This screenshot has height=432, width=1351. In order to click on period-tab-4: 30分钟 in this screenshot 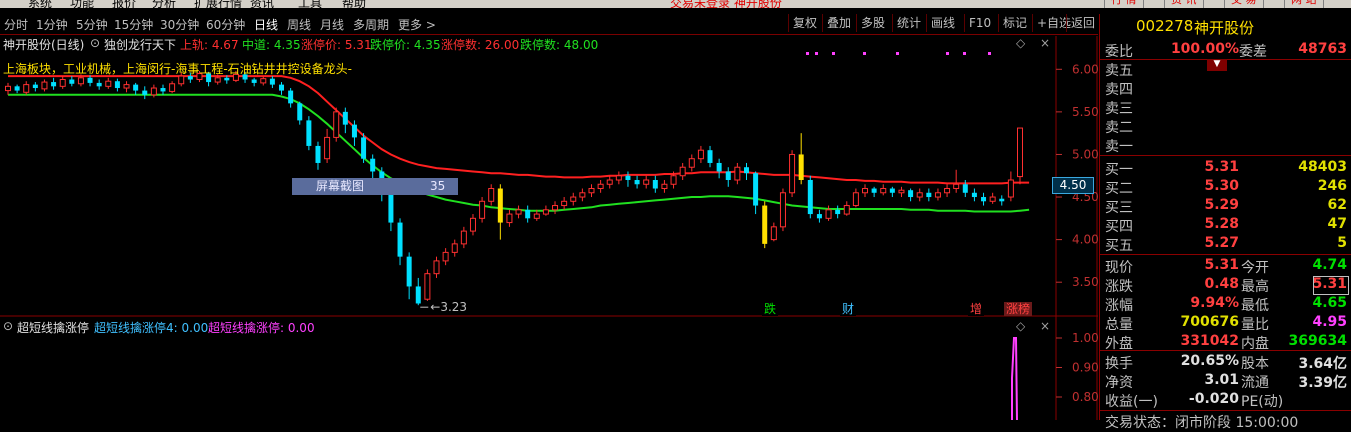, I will do `click(179, 24)`.